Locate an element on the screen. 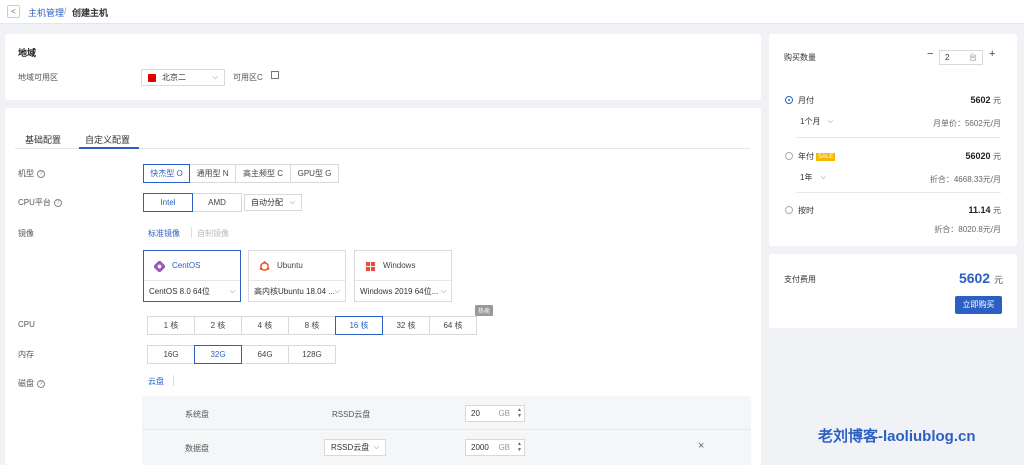 This screenshot has width=1024, height=465. monthly-label: 月付 is located at coordinates (806, 100).